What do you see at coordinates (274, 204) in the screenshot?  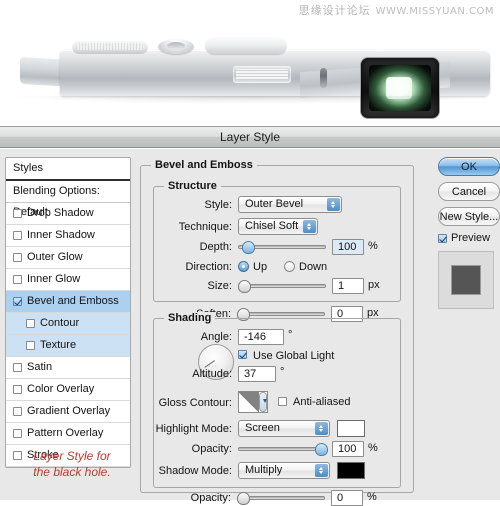 I see `style-value: Outer Bevel` at bounding box center [274, 204].